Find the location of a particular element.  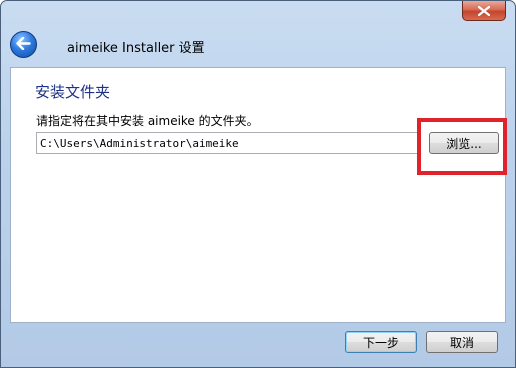

close-icon is located at coordinates (484, 10).